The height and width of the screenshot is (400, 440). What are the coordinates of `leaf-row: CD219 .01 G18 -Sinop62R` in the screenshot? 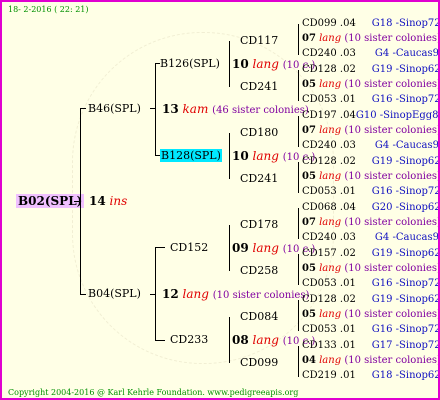 It's located at (370, 376).